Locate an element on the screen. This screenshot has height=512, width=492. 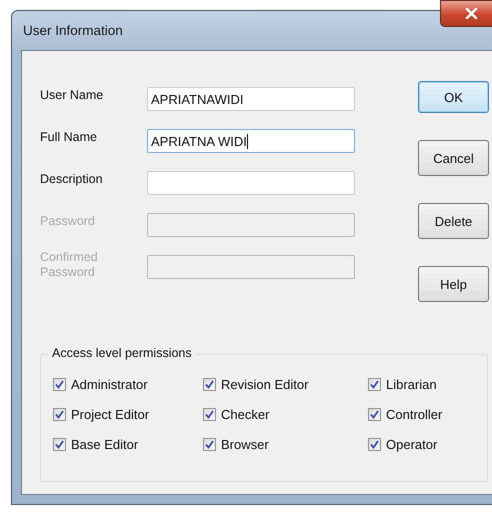
input-field: APRIATNA WIDI is located at coordinates (251, 141).